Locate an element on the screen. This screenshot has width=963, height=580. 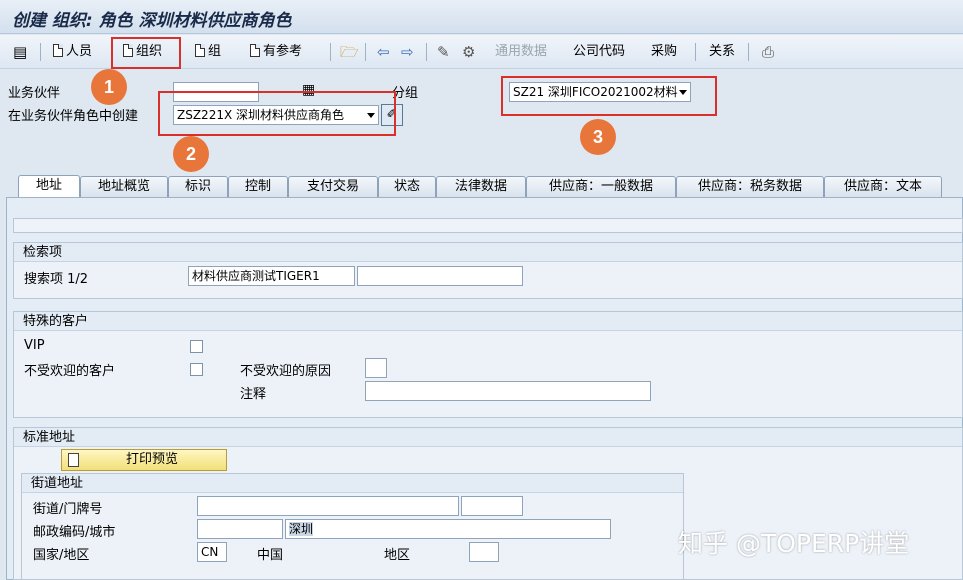
print-preview-label: 打印预览 is located at coordinates (152, 459).